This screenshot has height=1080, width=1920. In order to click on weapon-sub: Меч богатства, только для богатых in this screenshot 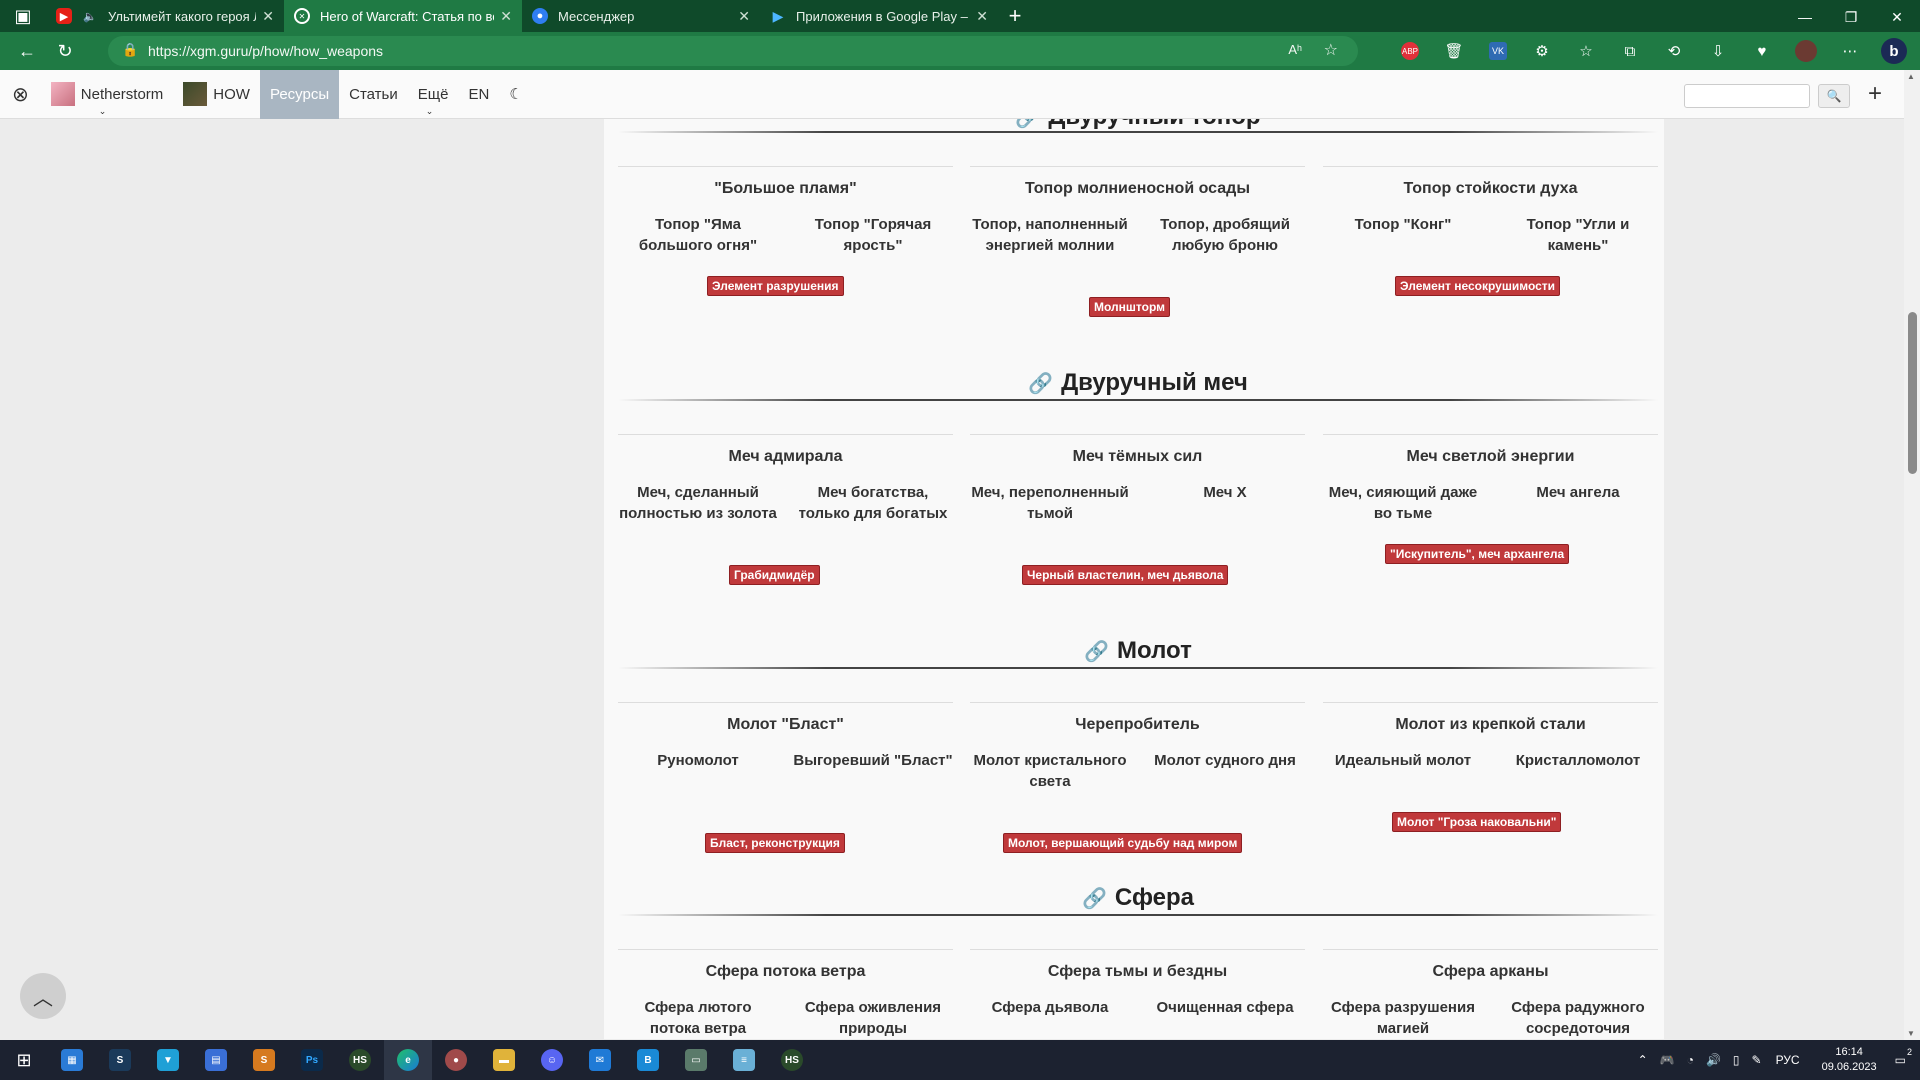, I will do `click(873, 503)`.